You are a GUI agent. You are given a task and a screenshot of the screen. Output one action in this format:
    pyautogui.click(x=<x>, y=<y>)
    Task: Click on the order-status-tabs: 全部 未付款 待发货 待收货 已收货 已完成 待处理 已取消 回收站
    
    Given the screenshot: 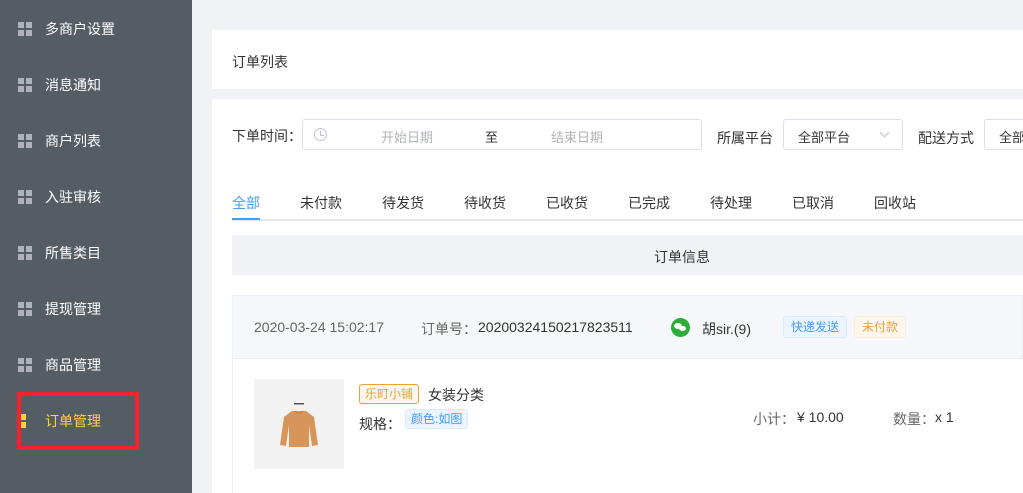 What is the action you would take?
    pyautogui.click(x=627, y=203)
    